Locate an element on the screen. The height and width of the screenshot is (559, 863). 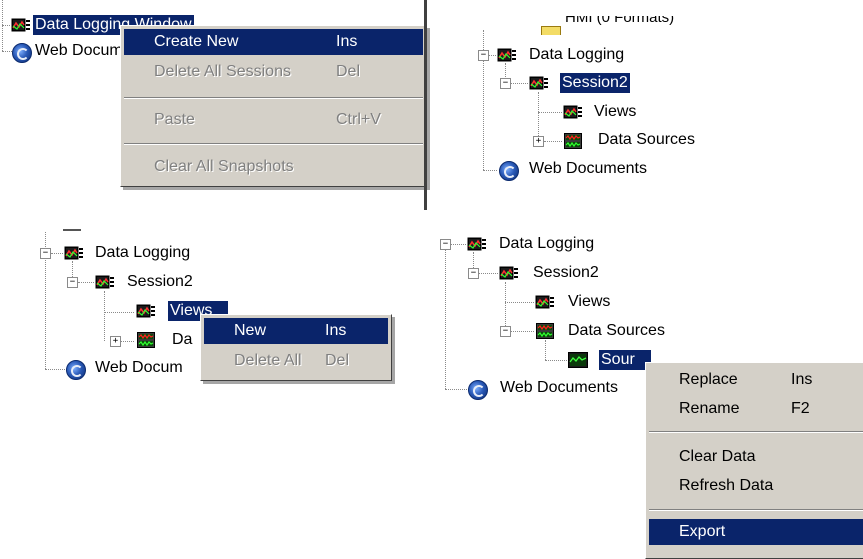
menu-item-refresh-data: Refresh Data is located at coordinates (756, 486).